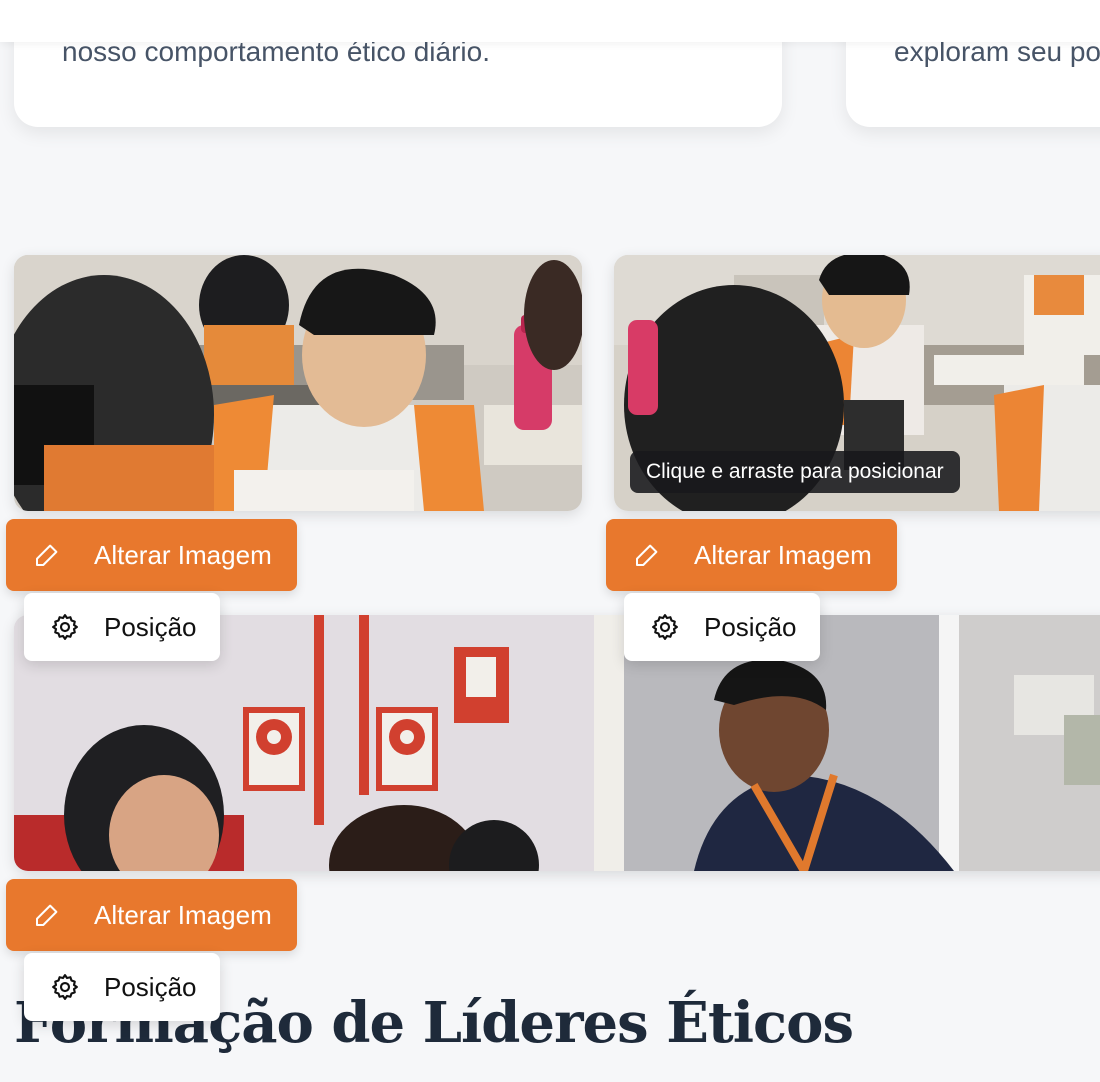  What do you see at coordinates (795, 472) in the screenshot?
I see `drag-tooltip: Clique e arraste para posicionar` at bounding box center [795, 472].